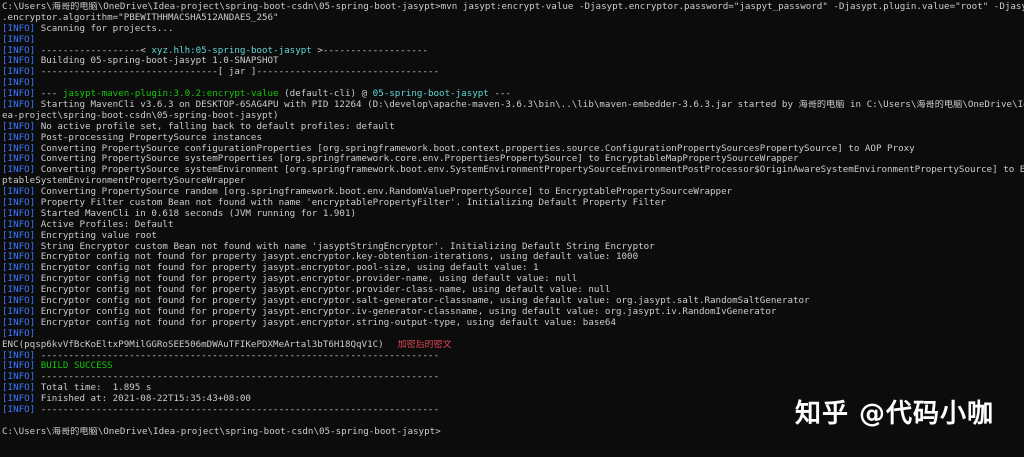 Image resolution: width=1024 pixels, height=457 pixels. I want to click on terminal-line: [INFO] Active Profiles: Default, so click(513, 225).